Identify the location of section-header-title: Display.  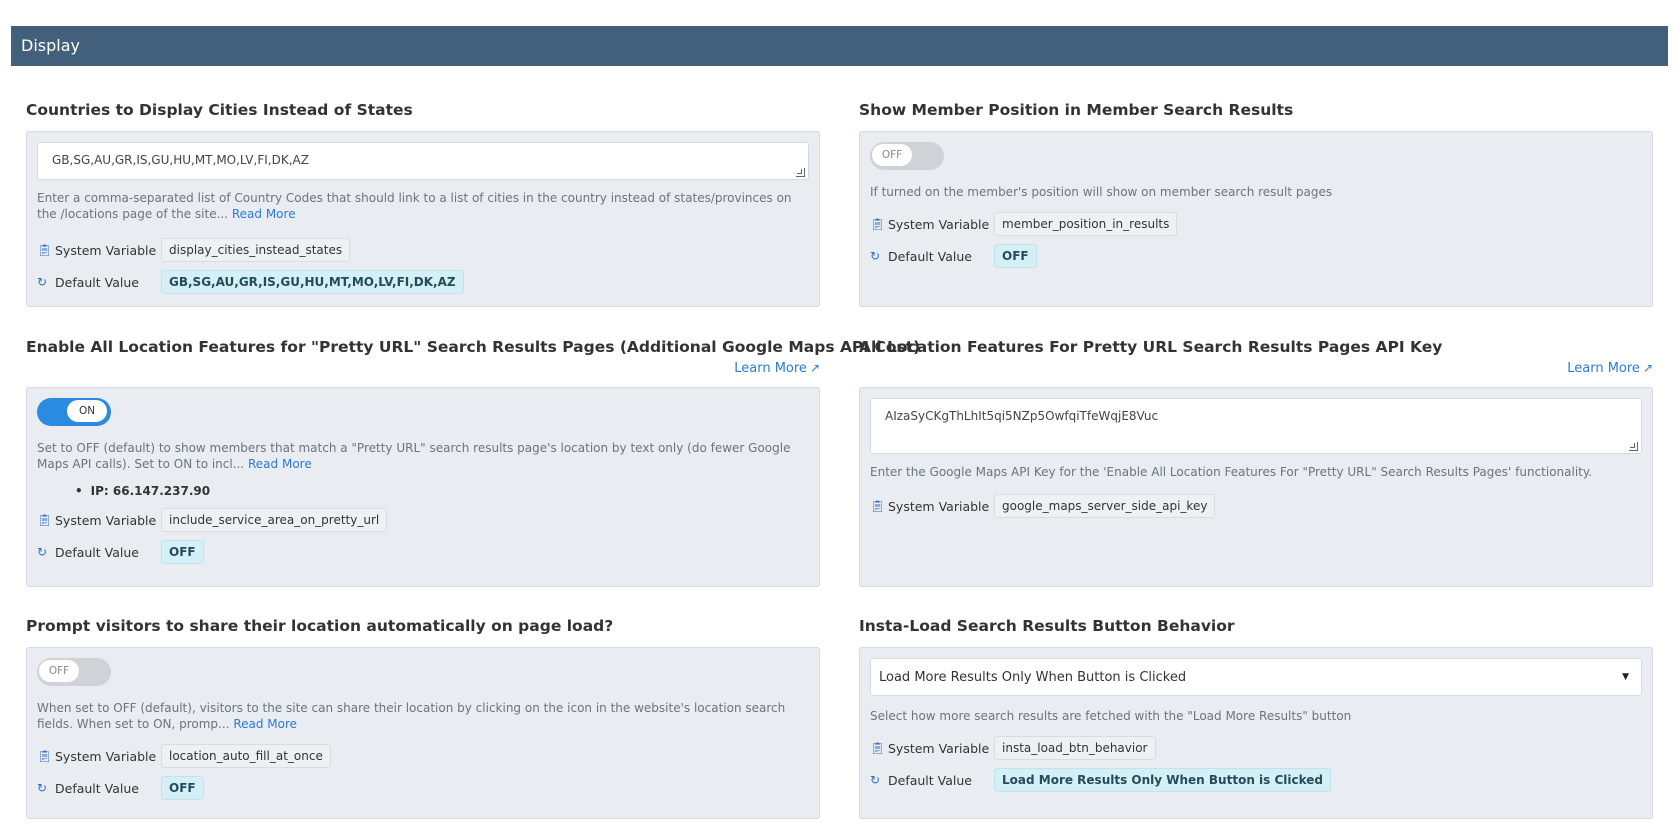
(50, 45).